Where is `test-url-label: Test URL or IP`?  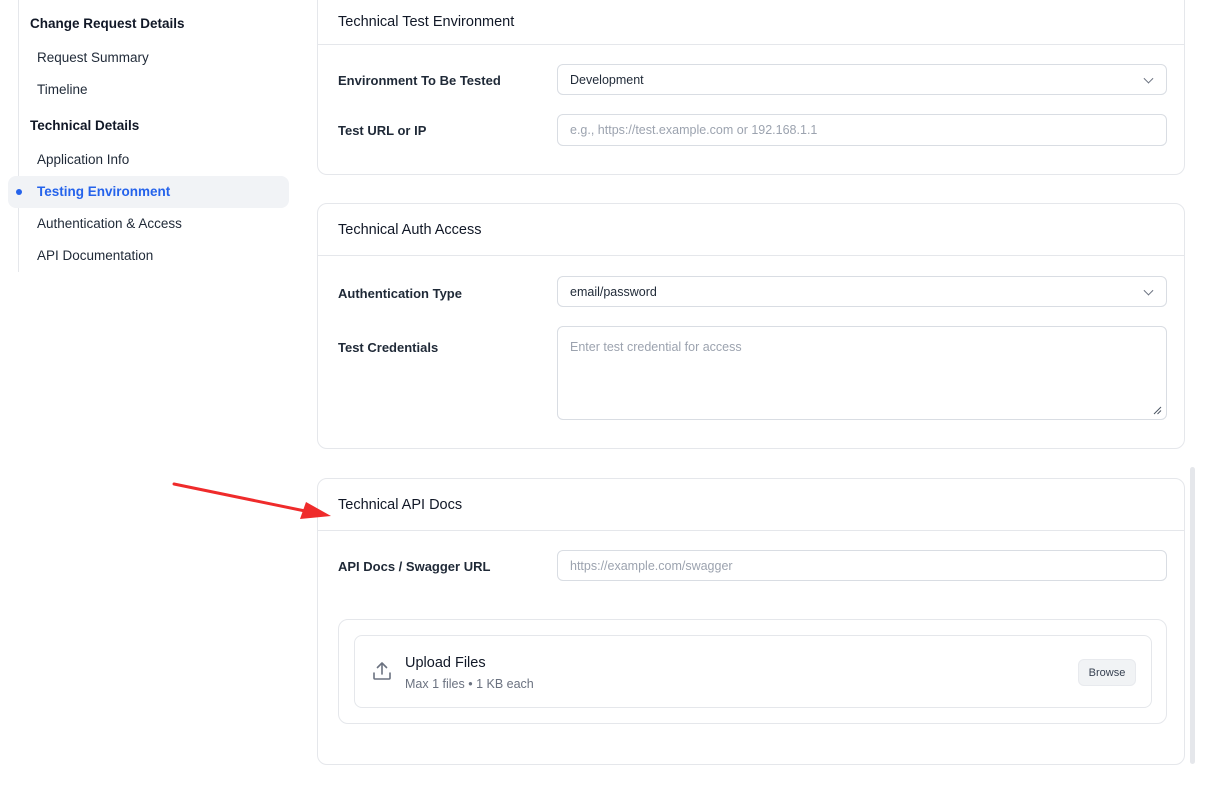 test-url-label: Test URL or IP is located at coordinates (382, 130).